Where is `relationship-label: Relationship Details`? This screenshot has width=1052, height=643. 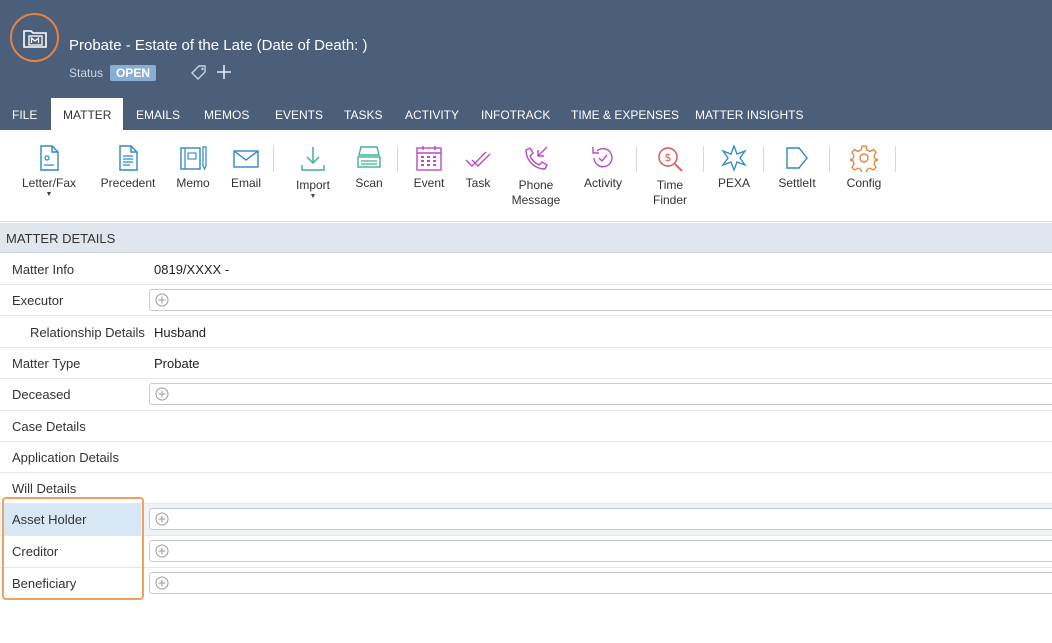
relationship-label: Relationship Details is located at coordinates (87, 332).